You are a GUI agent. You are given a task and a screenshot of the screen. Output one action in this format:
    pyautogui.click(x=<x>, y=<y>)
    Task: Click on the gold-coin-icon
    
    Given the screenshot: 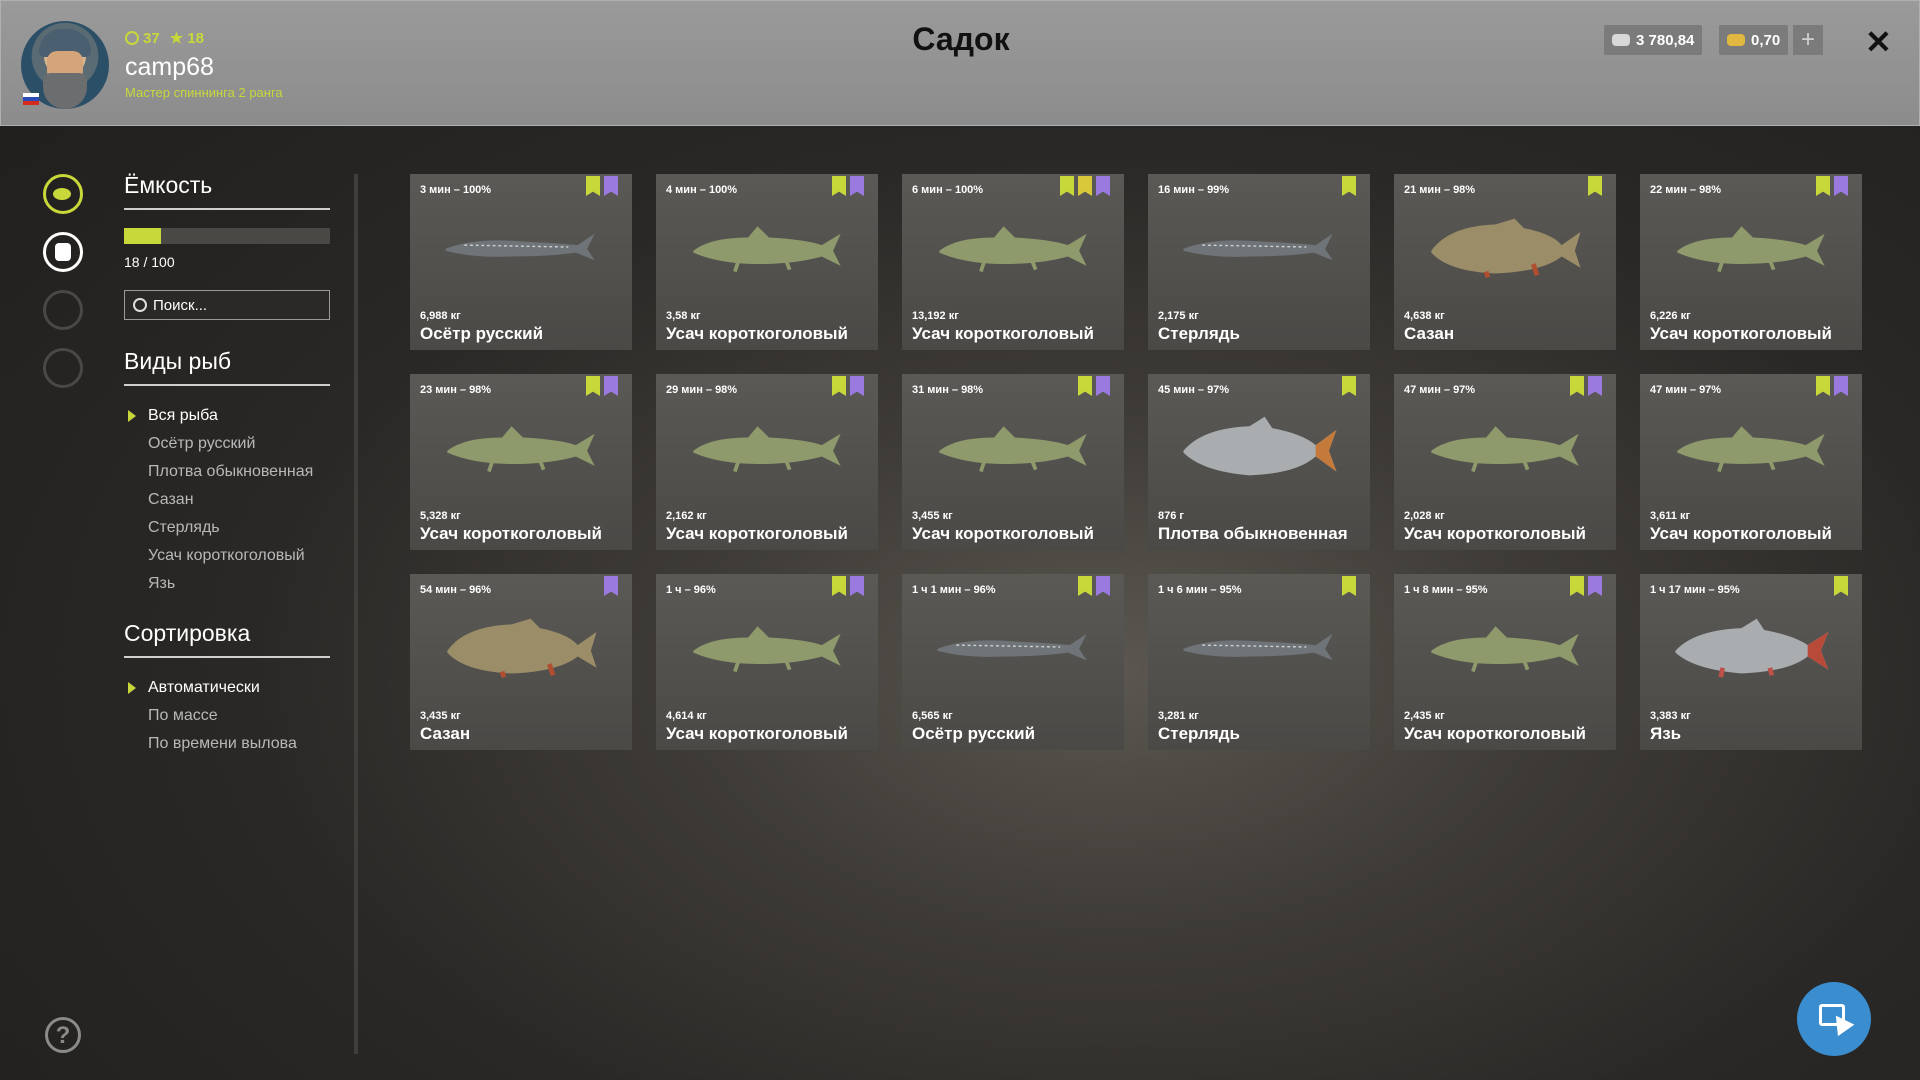 What is the action you would take?
    pyautogui.click(x=1736, y=40)
    